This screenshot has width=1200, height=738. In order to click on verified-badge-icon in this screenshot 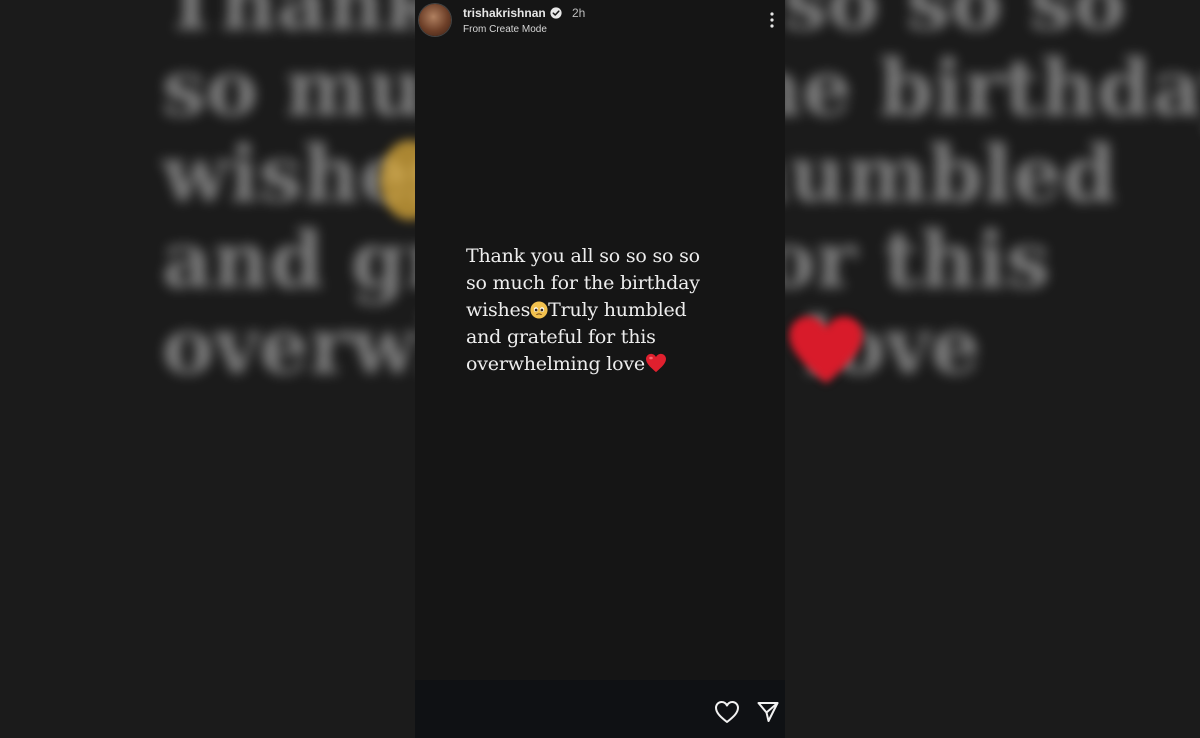, I will do `click(556, 13)`.